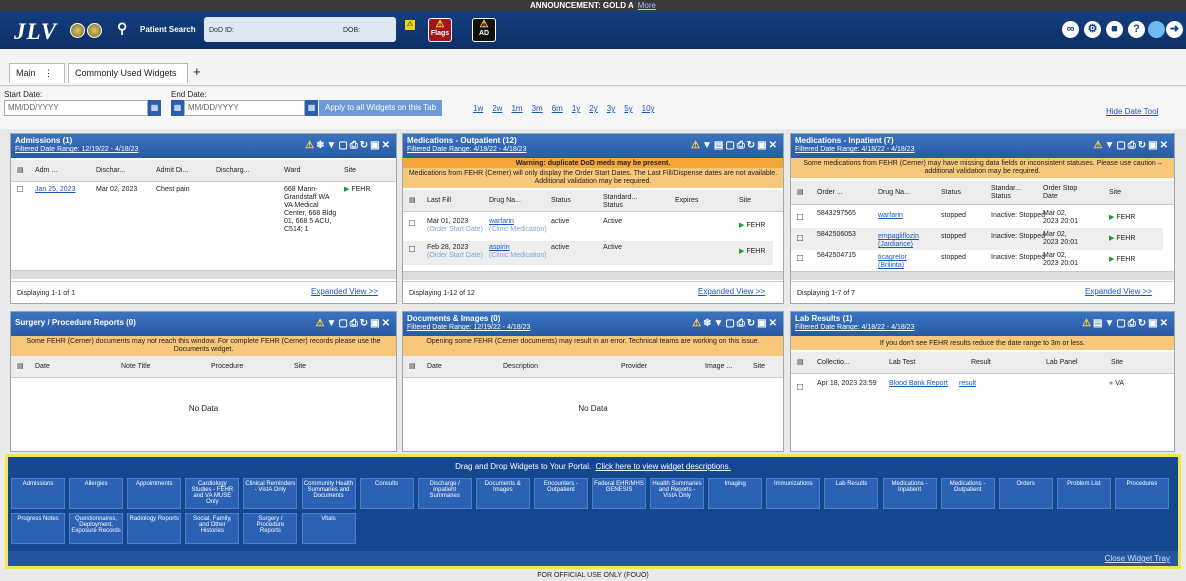 Image resolution: width=1186 pixels, height=581 pixels. I want to click on patient-search-button: Patient Search, so click(168, 29).